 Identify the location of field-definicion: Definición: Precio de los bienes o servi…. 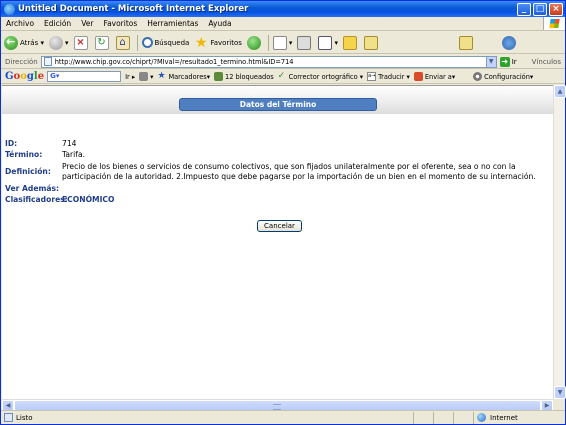
(277, 172).